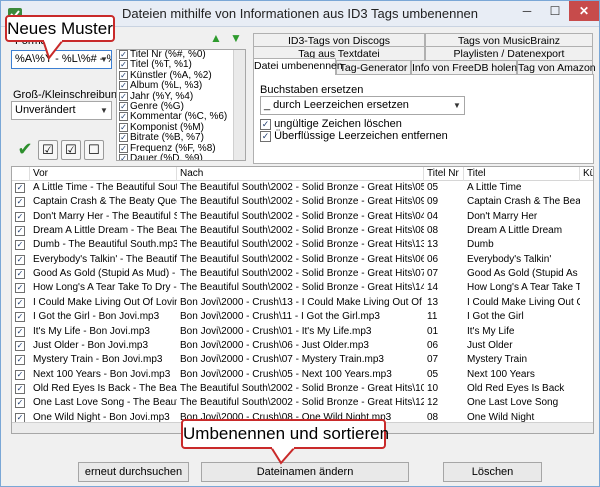 The width and height of the screenshot is (600, 487). Describe the element at coordinates (584, 11) in the screenshot. I see `close-button: ✕` at that location.